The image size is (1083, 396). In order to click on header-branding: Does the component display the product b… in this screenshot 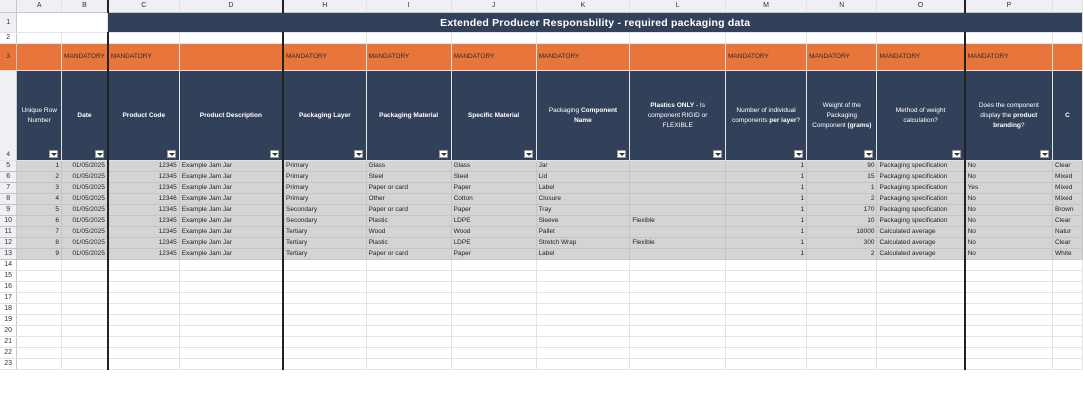, I will do `click(1009, 115)`.